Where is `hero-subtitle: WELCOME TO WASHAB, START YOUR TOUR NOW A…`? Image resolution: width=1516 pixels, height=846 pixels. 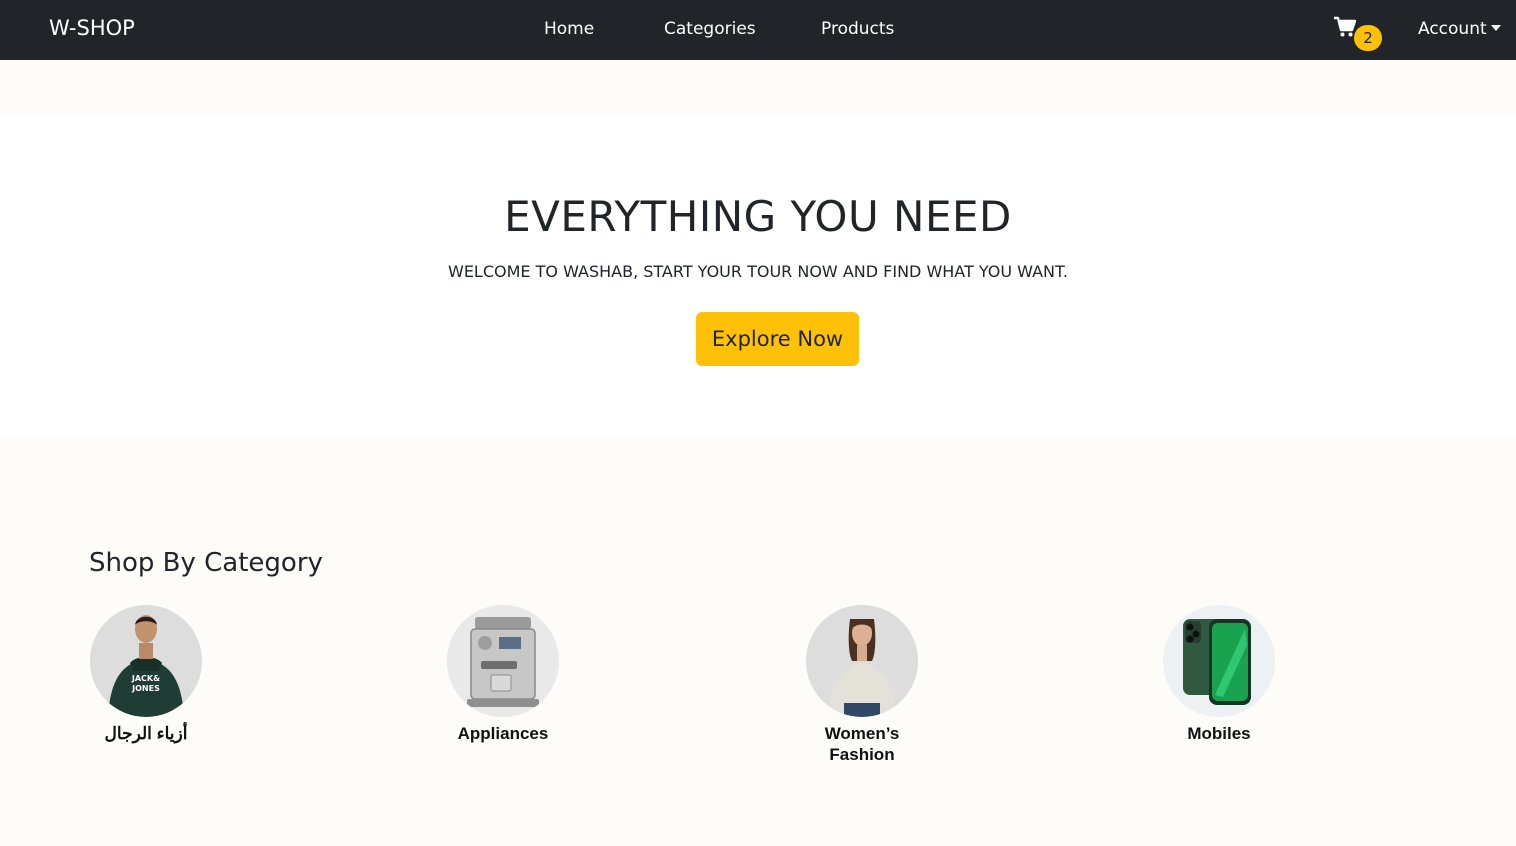
hero-subtitle: WELCOME TO WASHAB, START YOUR TOUR NOW A… is located at coordinates (758, 271).